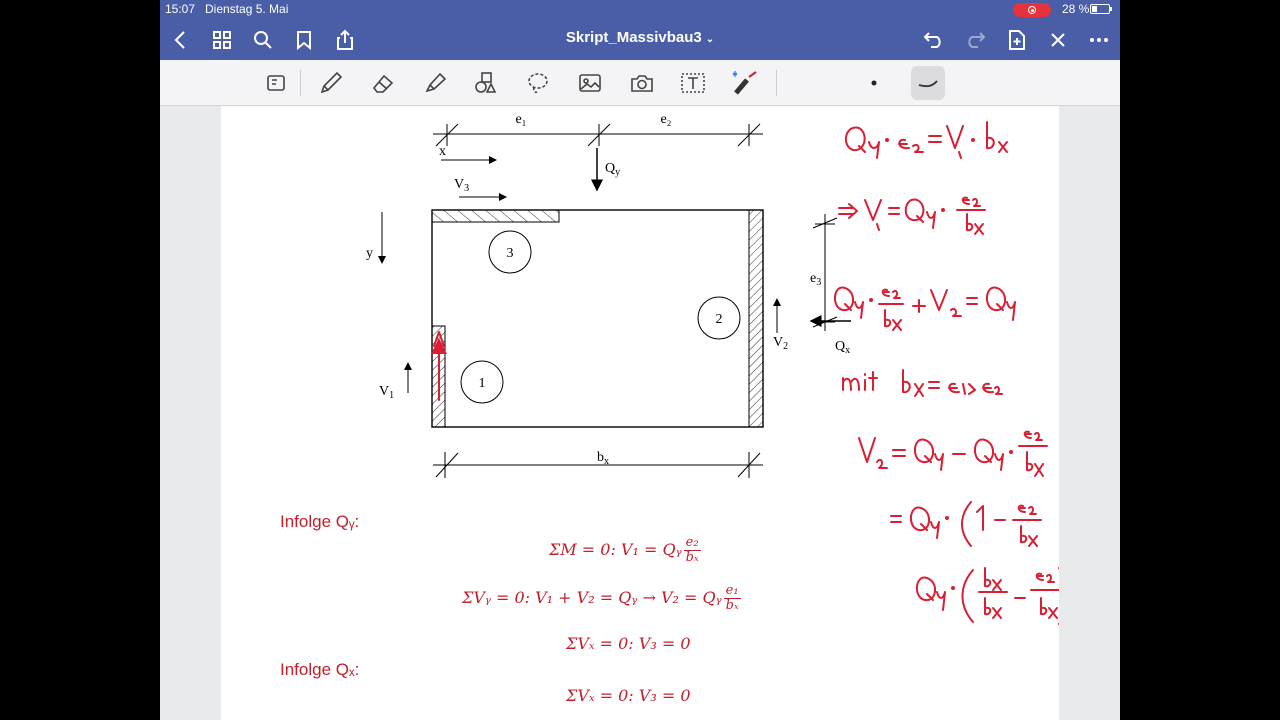 This screenshot has width=1280, height=720. What do you see at coordinates (934, 40) in the screenshot?
I see `undo-icon` at bounding box center [934, 40].